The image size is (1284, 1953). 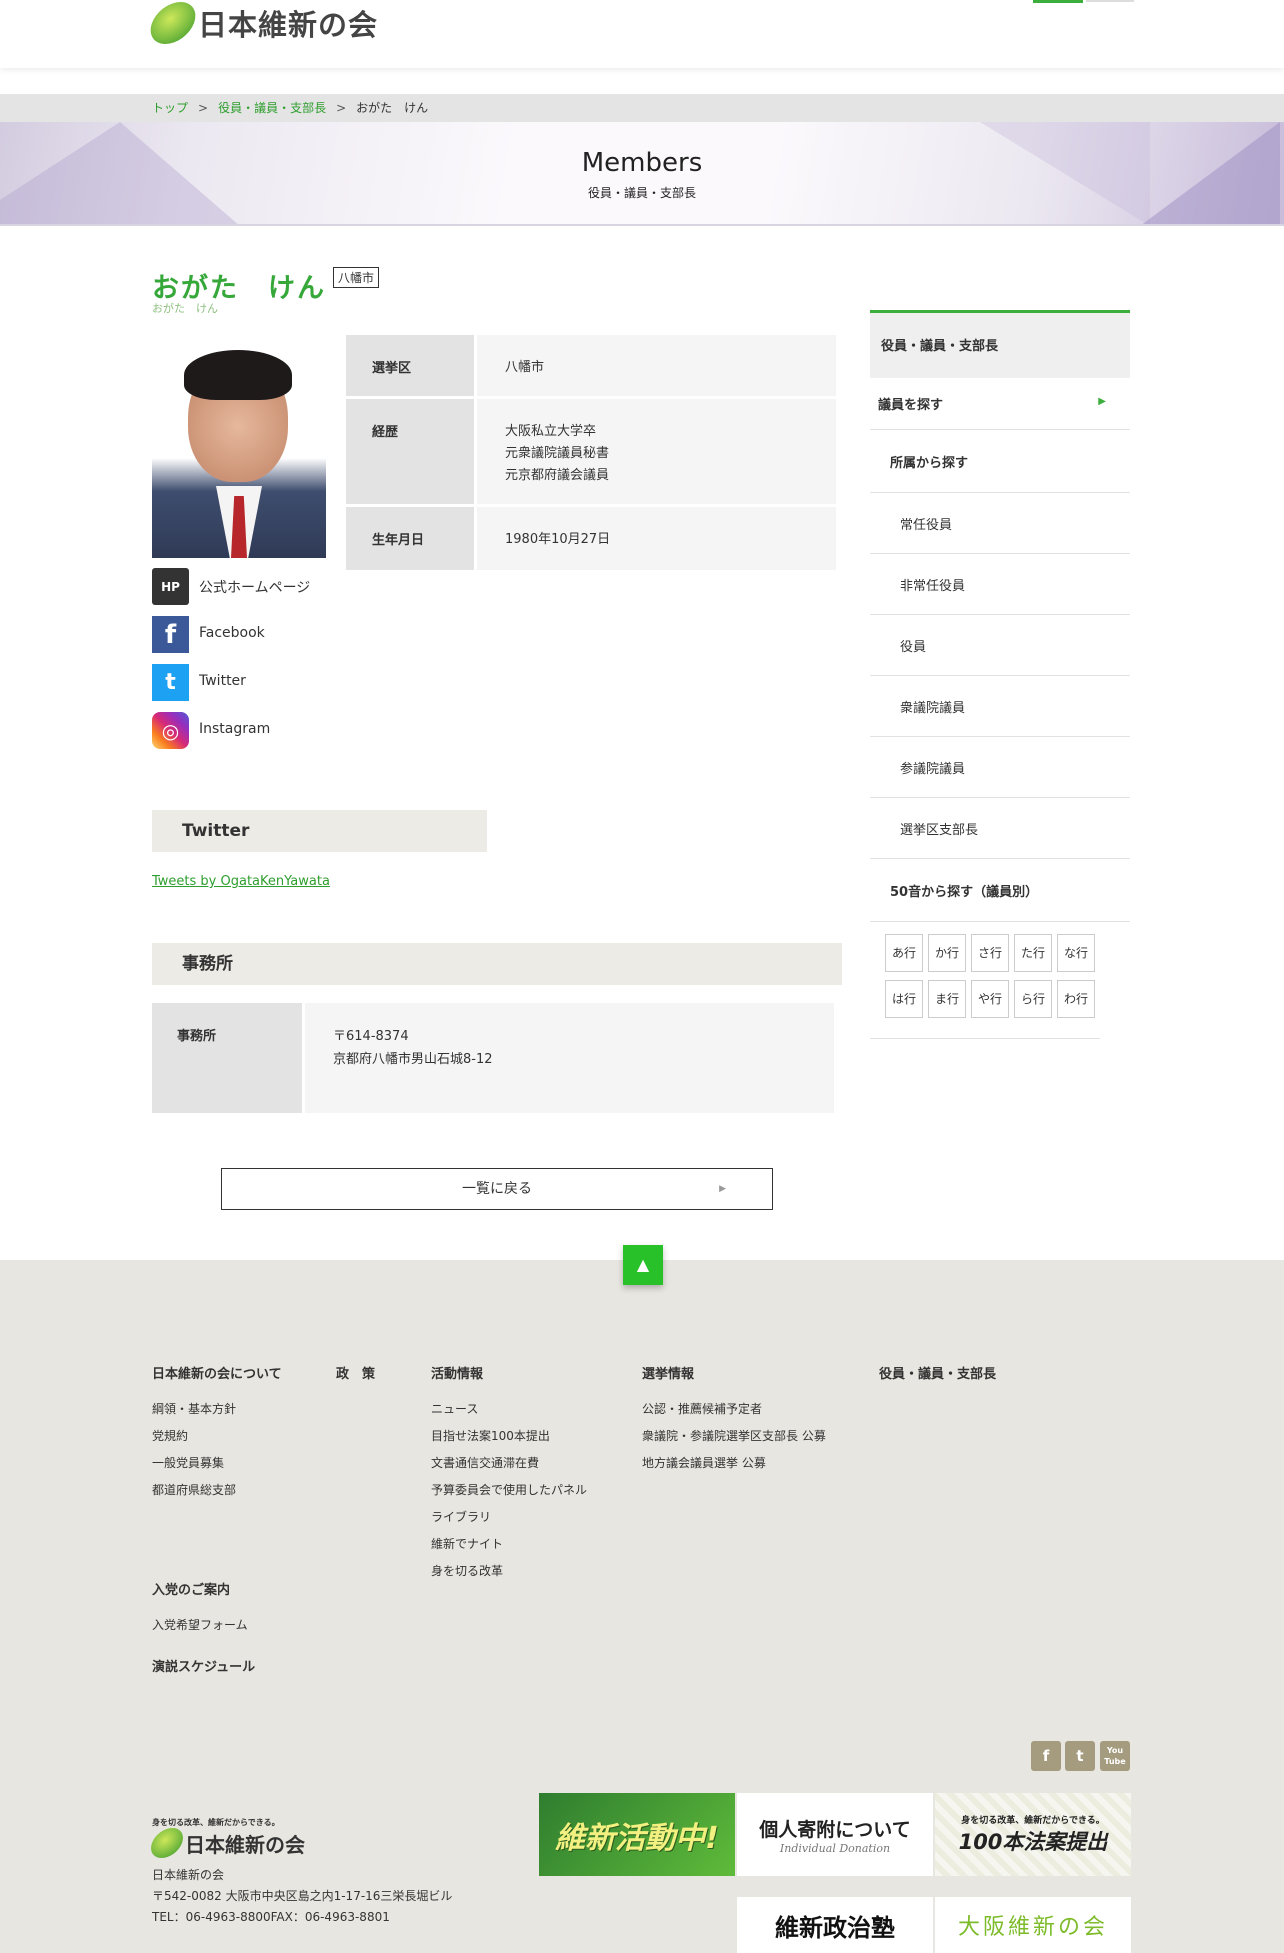 What do you see at coordinates (356, 277) in the screenshot?
I see `city-tag: 八幡市` at bounding box center [356, 277].